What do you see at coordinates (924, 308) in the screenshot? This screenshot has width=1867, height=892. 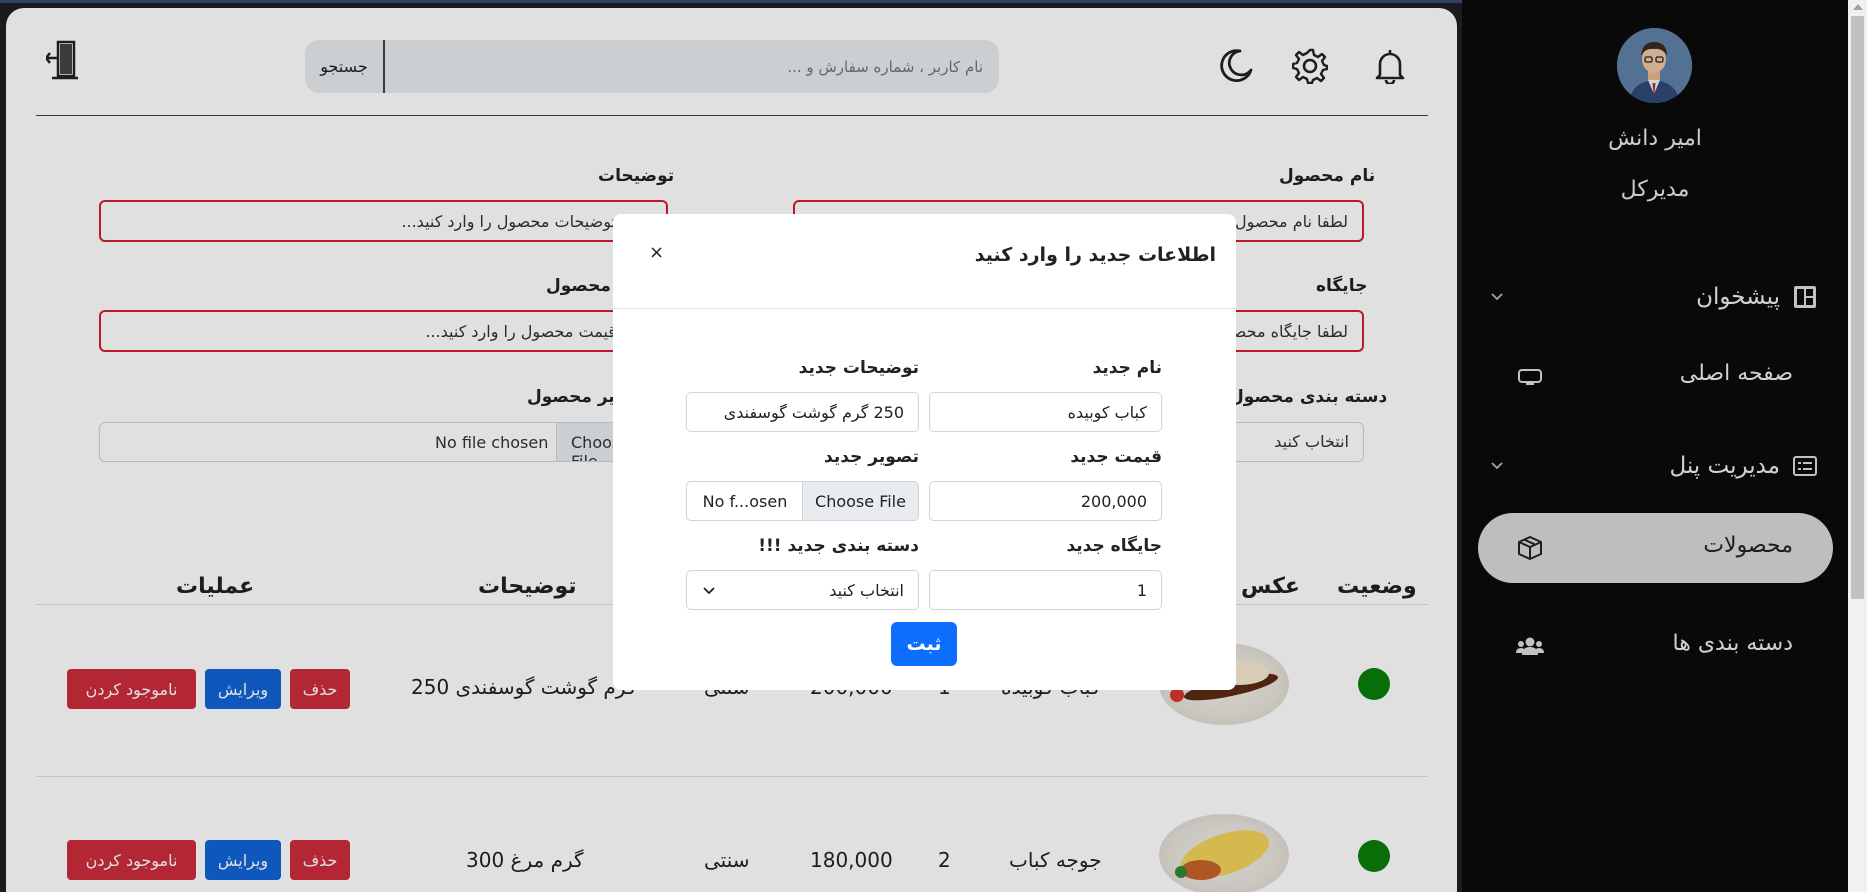 I see `modal-header-divider` at bounding box center [924, 308].